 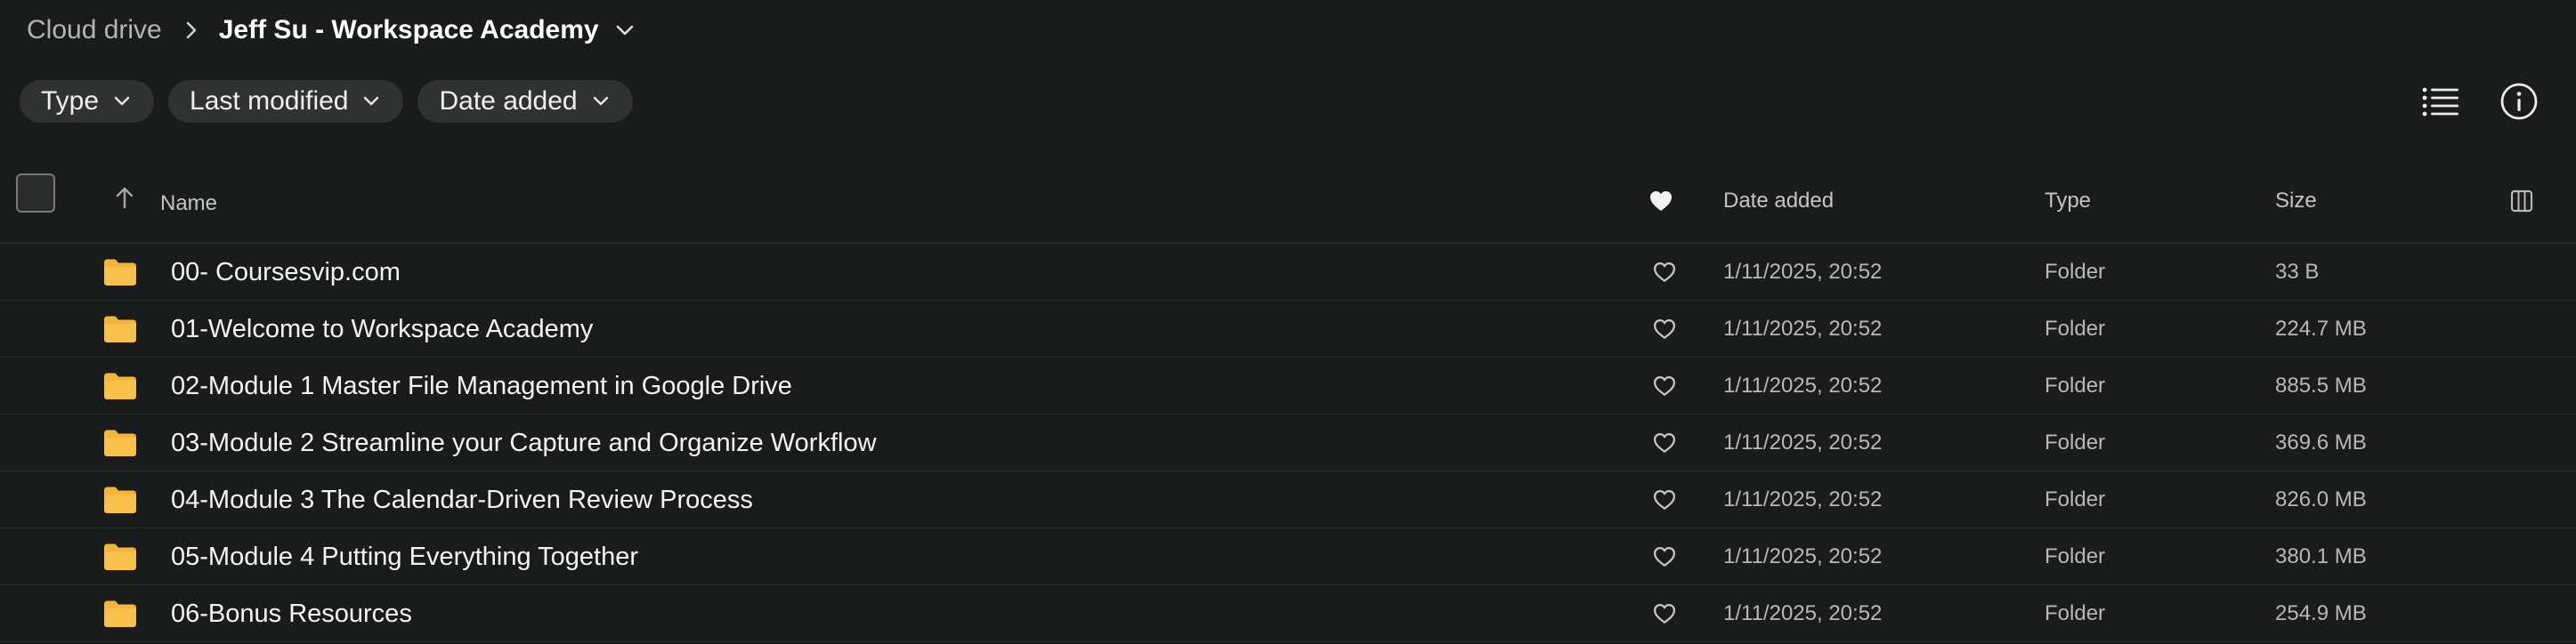 What do you see at coordinates (35, 193) in the screenshot?
I see `select-all-checkbox` at bounding box center [35, 193].